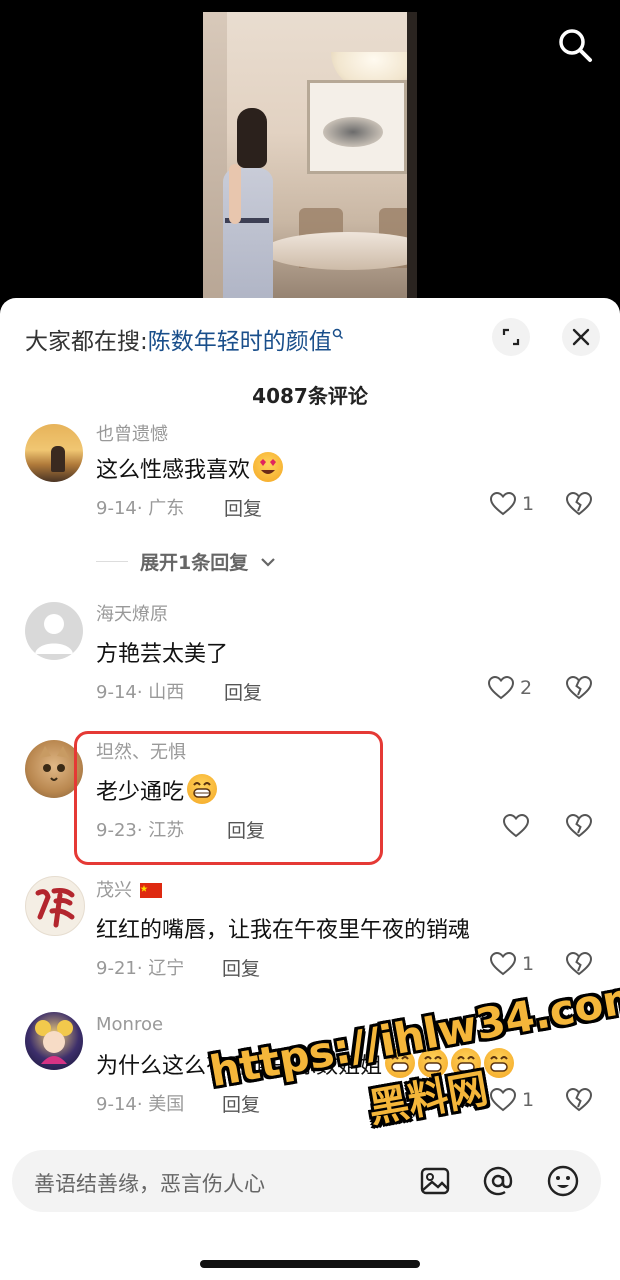 The height and width of the screenshot is (1280, 620). What do you see at coordinates (310, 468) in the screenshot?
I see `list-item: 也曾遗憾 这么性感我喜欢 9-14· 广东 回复 1` at bounding box center [310, 468].